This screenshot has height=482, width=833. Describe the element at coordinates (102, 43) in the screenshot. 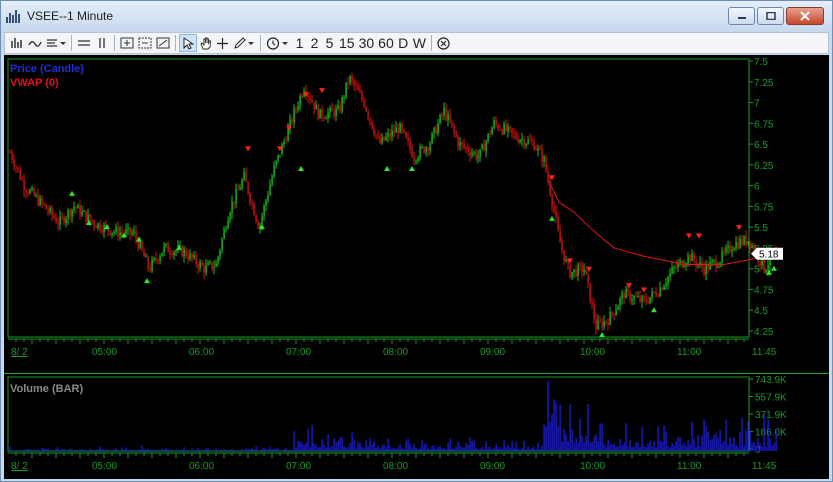

I see `vertical-line-button` at that location.